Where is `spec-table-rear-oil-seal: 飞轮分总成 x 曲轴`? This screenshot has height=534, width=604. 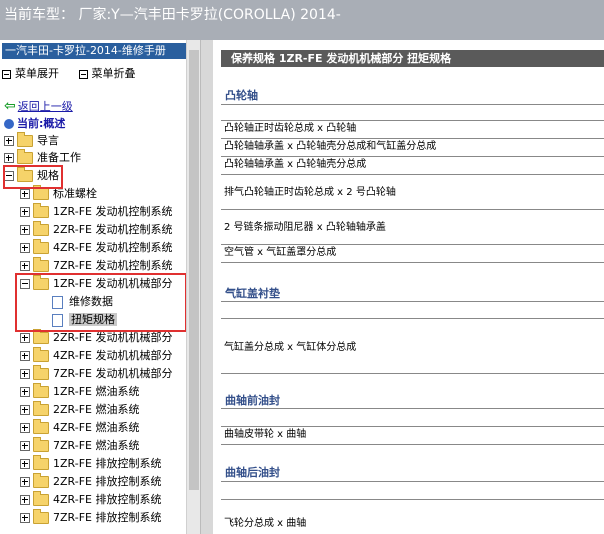
spec-table-rear-oil-seal: 飞轮分总成 x 曲轴 is located at coordinates (412, 507).